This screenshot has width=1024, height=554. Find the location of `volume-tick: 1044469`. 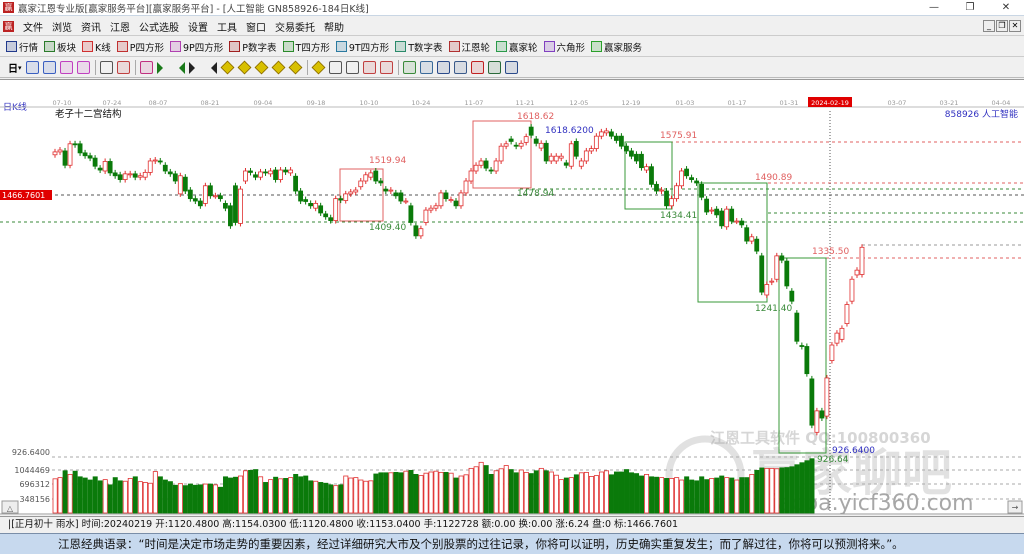

volume-tick: 1044469 is located at coordinates (32, 470).